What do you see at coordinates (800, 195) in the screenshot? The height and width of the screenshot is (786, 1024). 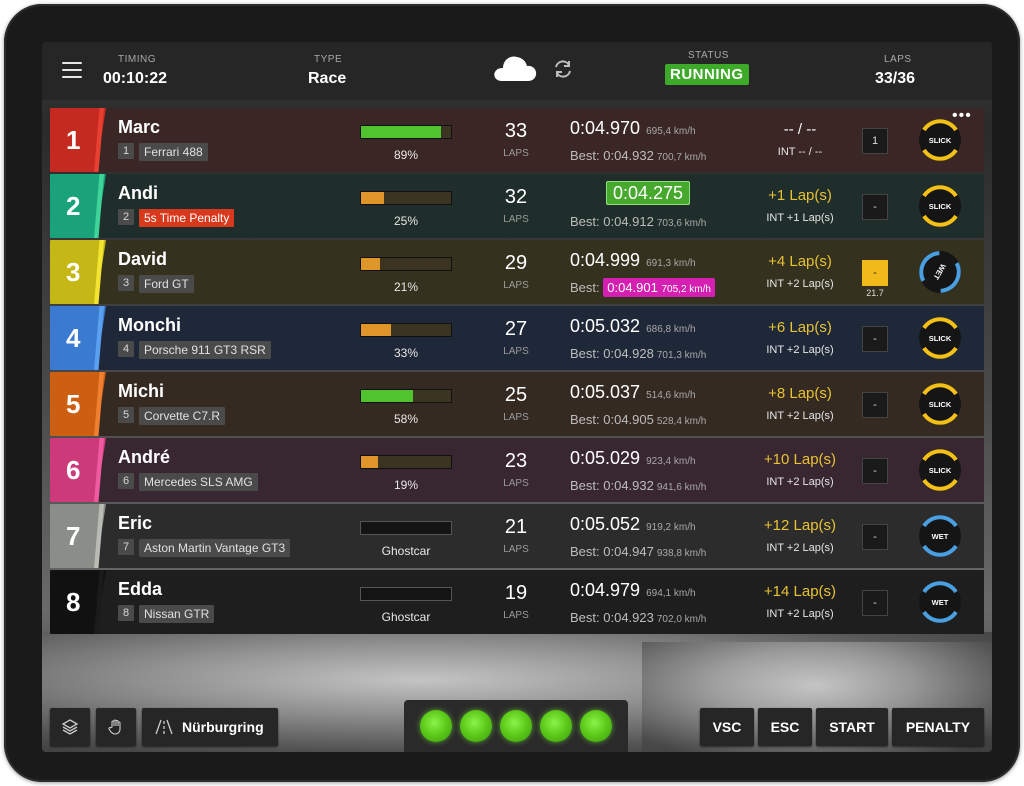 I see `gap-to-leader: +1 Lap(s)` at bounding box center [800, 195].